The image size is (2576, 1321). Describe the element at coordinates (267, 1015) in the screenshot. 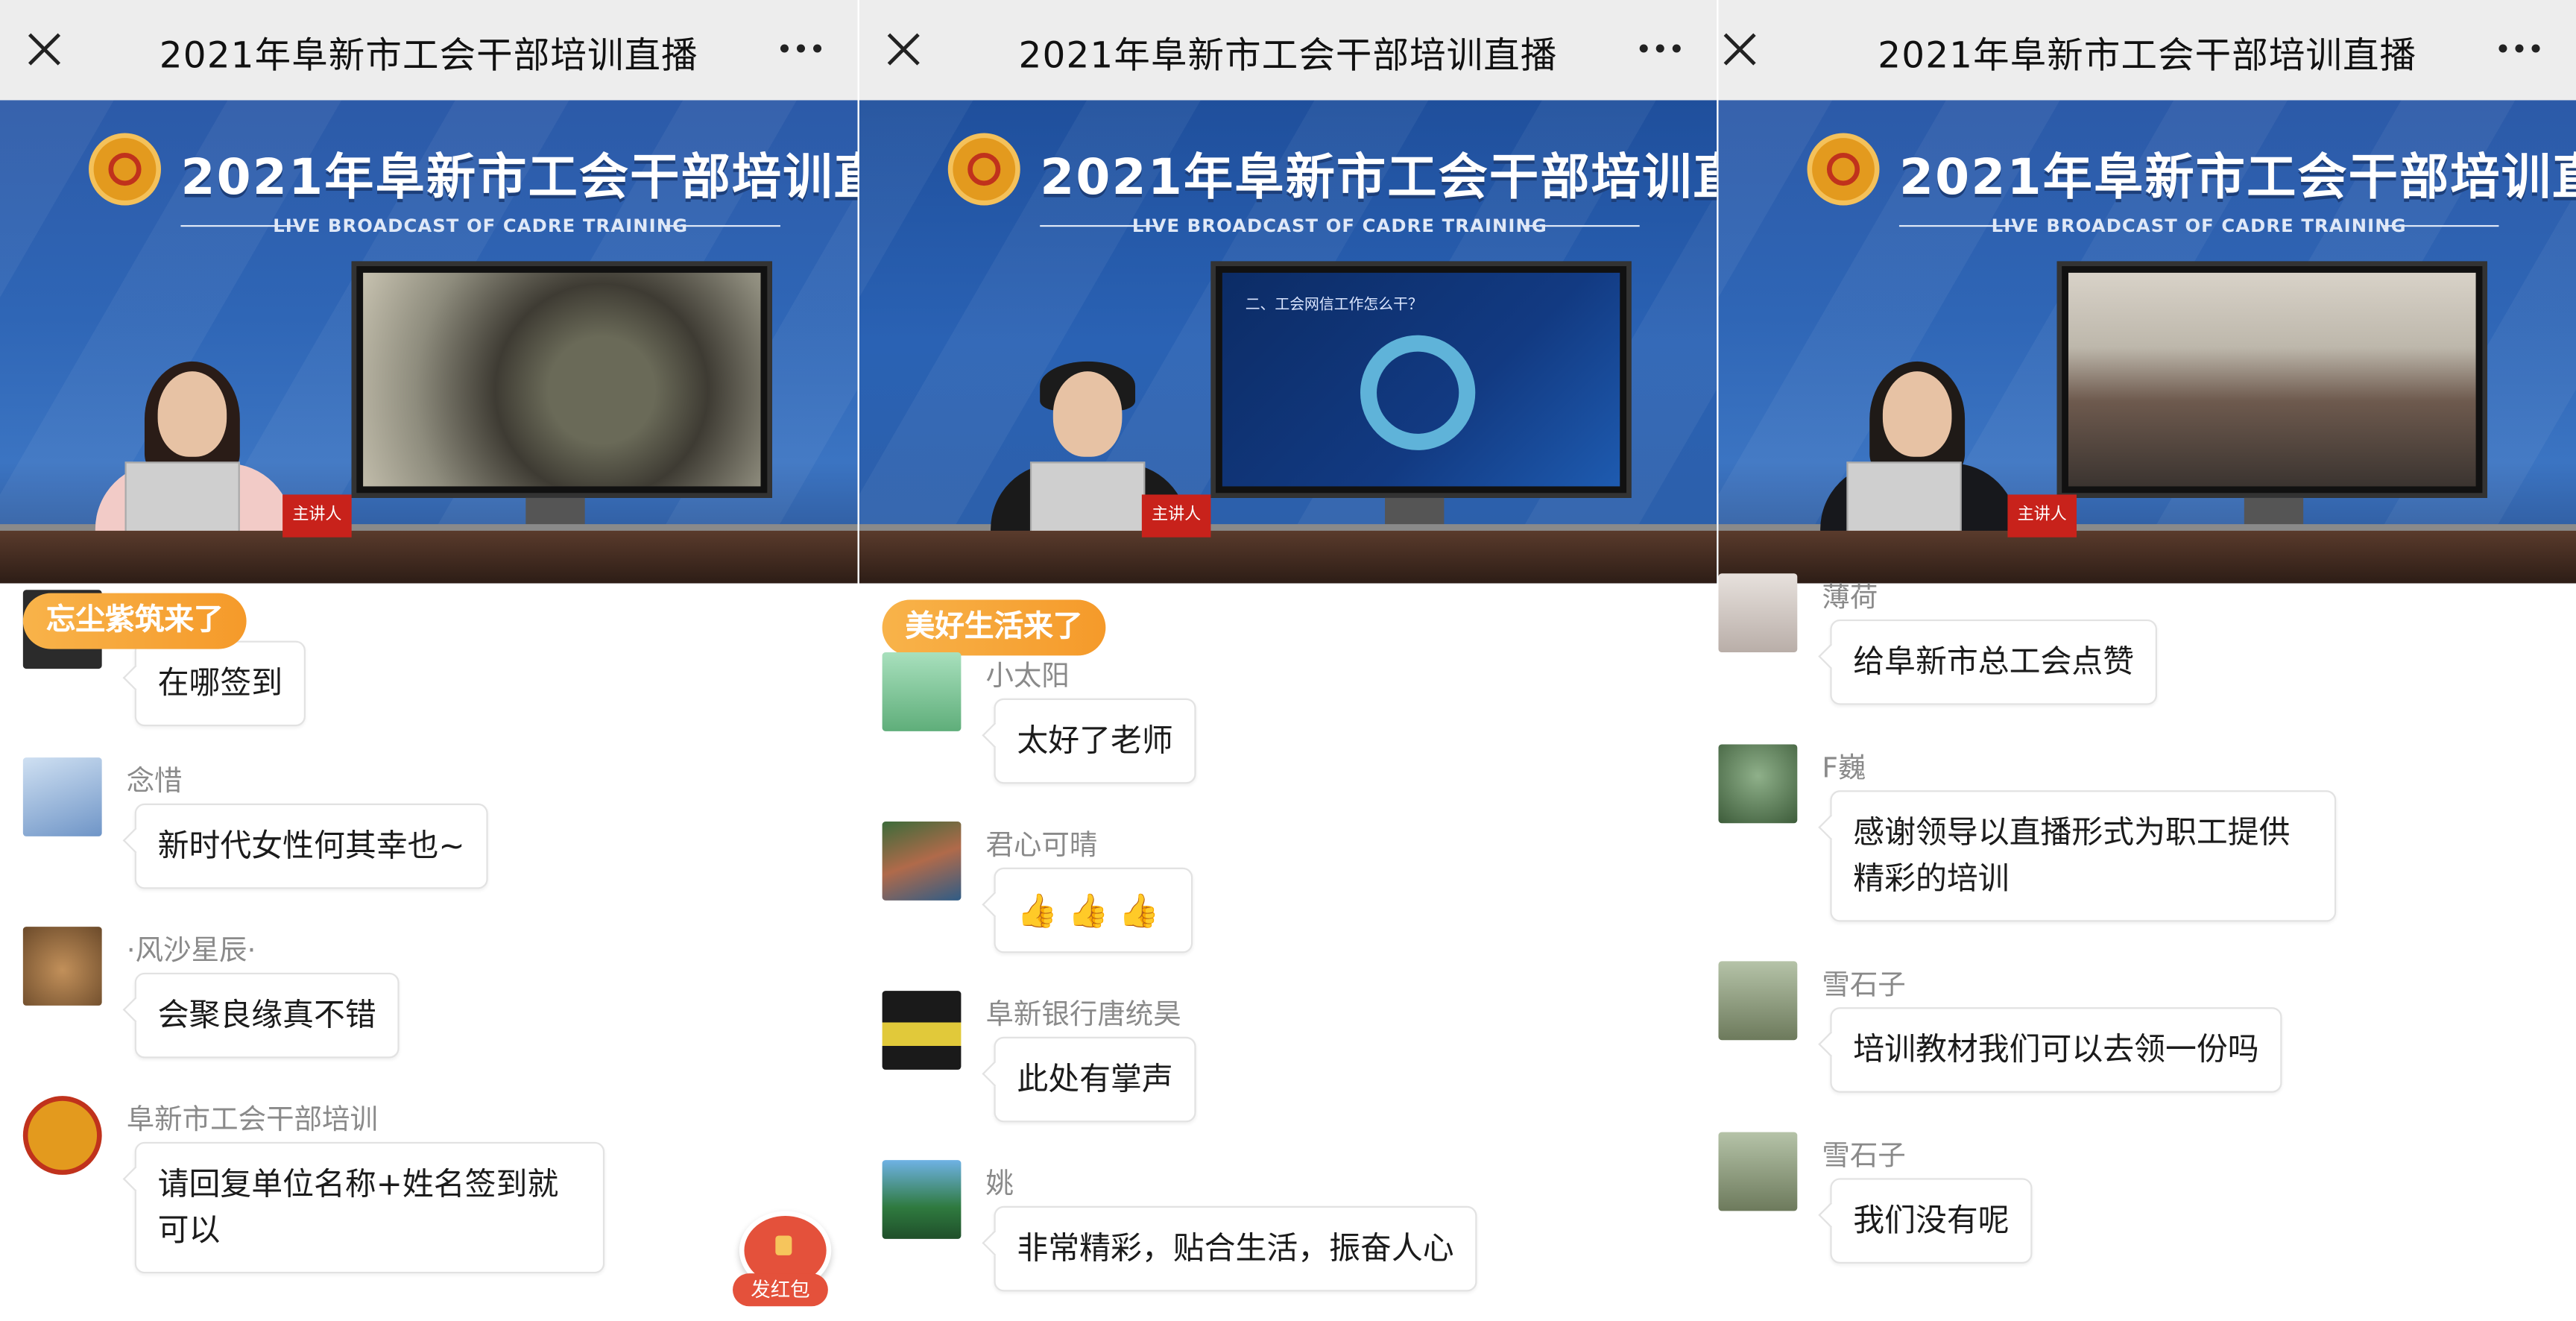

I see `message-bubble: 会聚良缘真不错` at that location.